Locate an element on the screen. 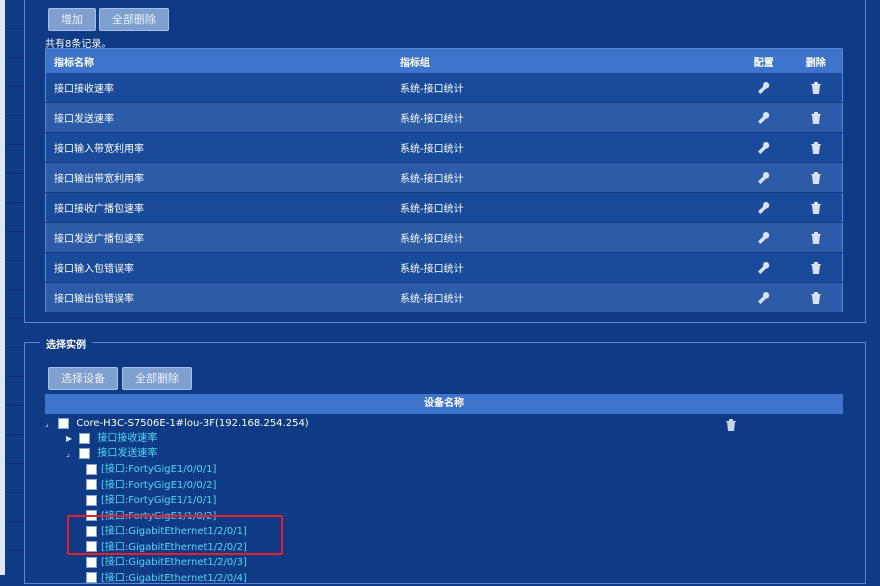  highlight-box is located at coordinates (175, 535).